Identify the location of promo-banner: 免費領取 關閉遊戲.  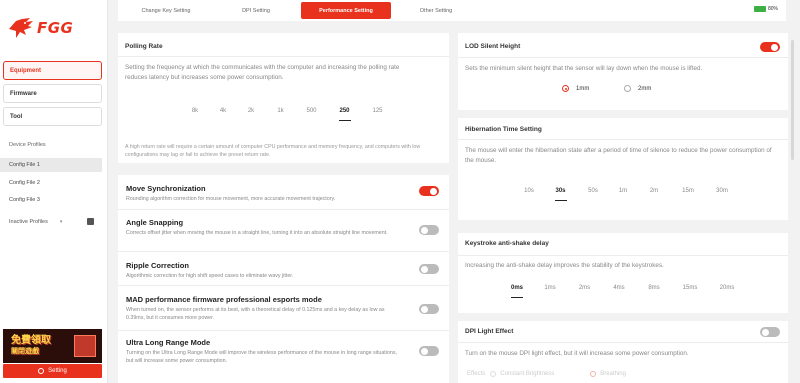
(52, 346).